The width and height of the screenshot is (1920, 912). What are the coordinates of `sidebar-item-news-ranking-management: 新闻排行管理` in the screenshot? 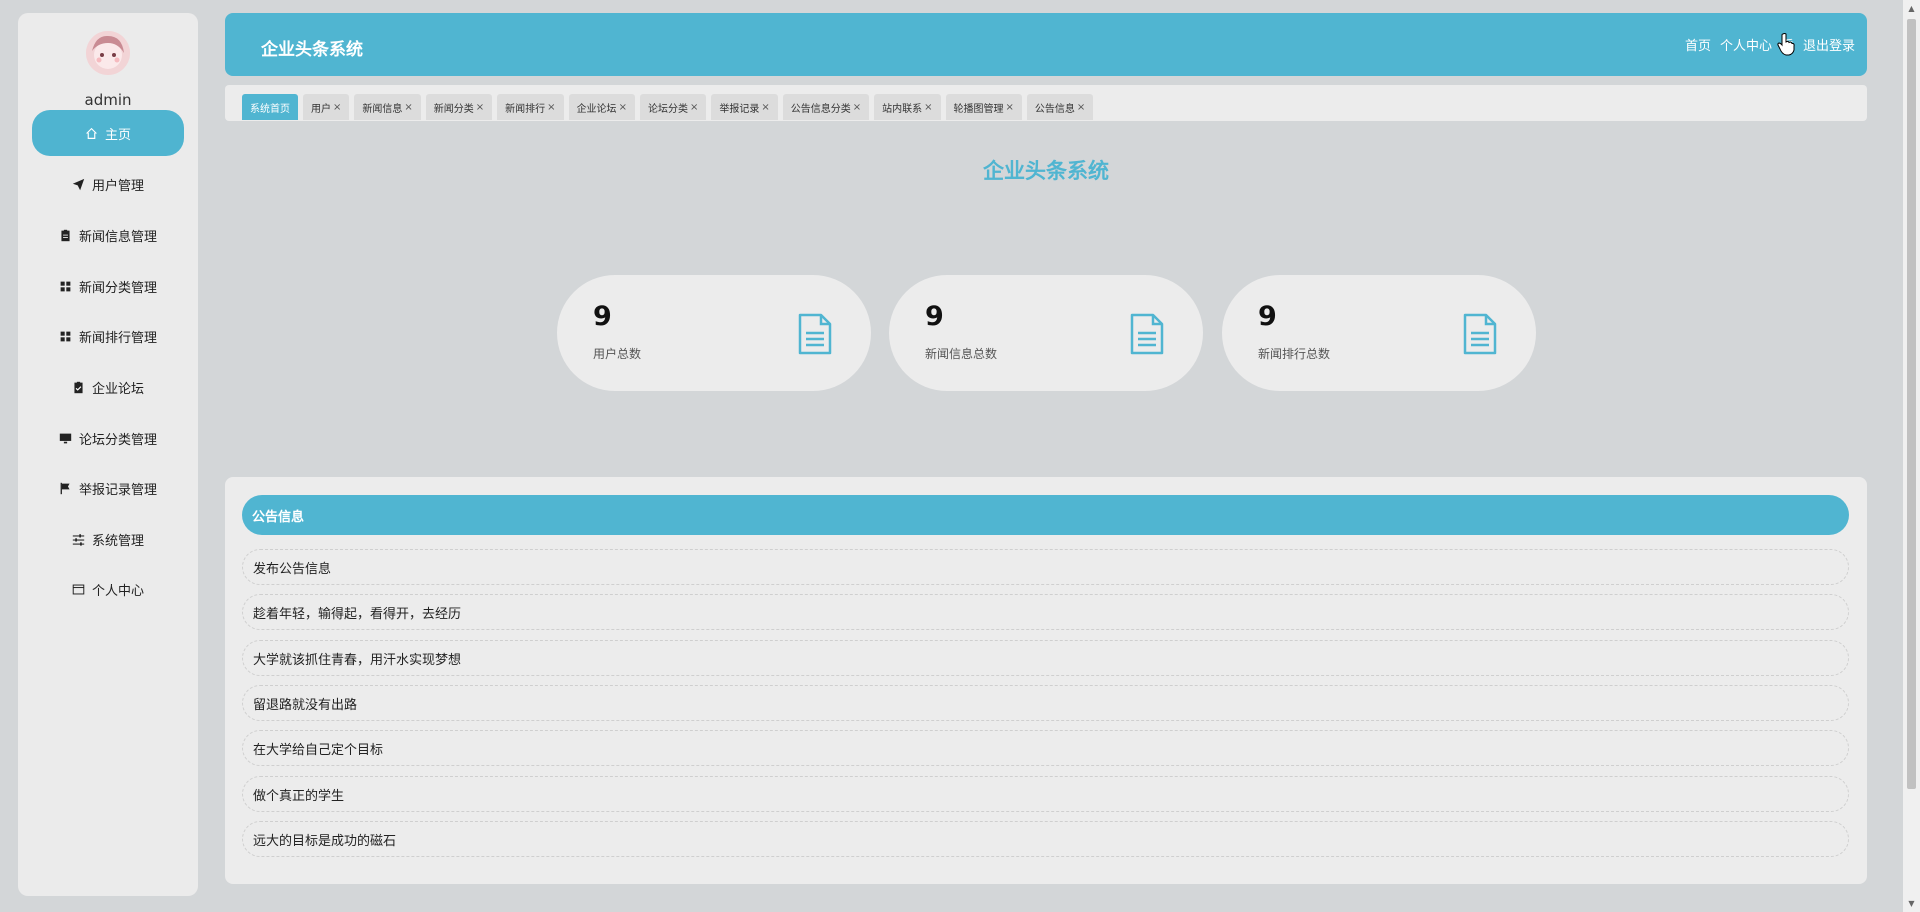 It's located at (108, 336).